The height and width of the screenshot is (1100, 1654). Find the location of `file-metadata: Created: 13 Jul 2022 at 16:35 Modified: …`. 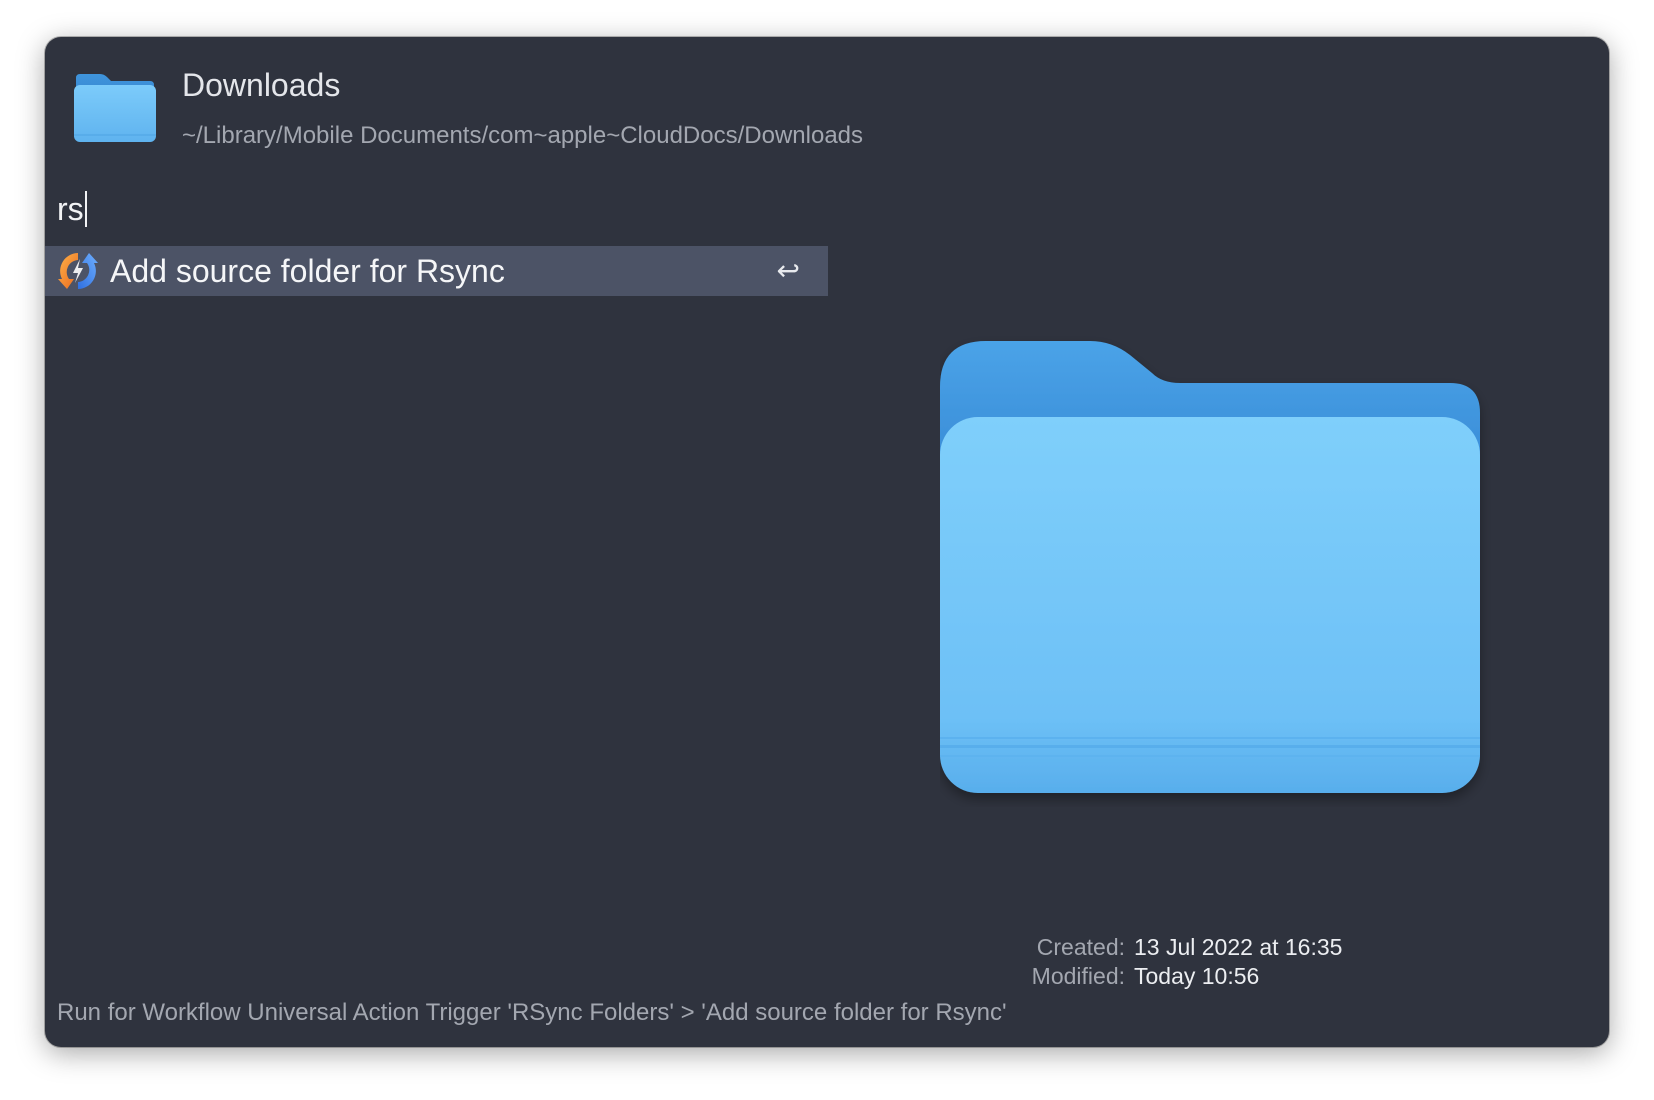

file-metadata: Created: 13 Jul 2022 at 16:35 Modified: … is located at coordinates (1174, 962).